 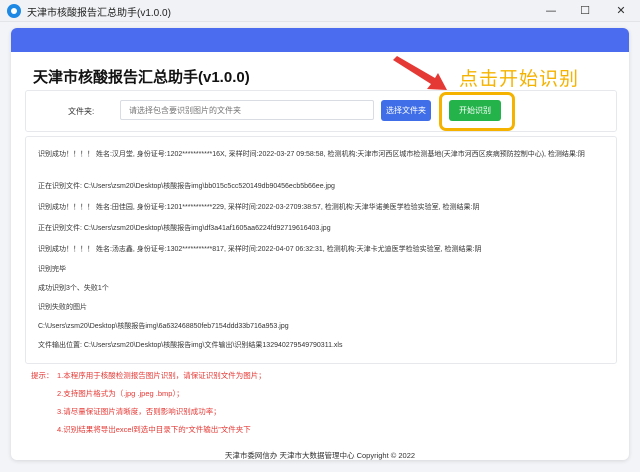 I want to click on folder-path-input, so click(x=247, y=110).